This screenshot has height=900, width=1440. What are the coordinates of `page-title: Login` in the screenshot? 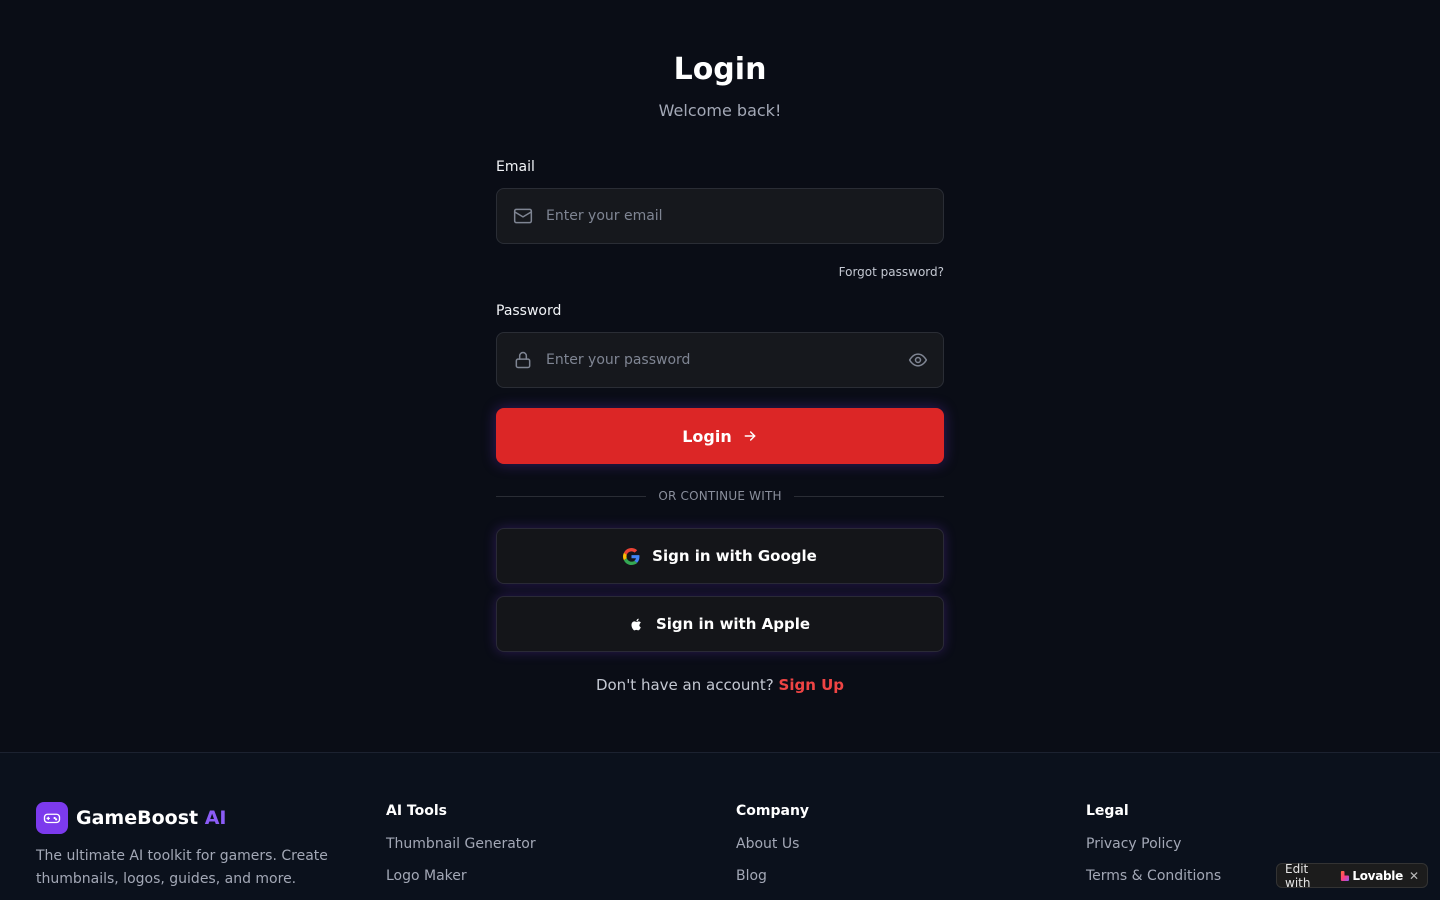 It's located at (720, 69).